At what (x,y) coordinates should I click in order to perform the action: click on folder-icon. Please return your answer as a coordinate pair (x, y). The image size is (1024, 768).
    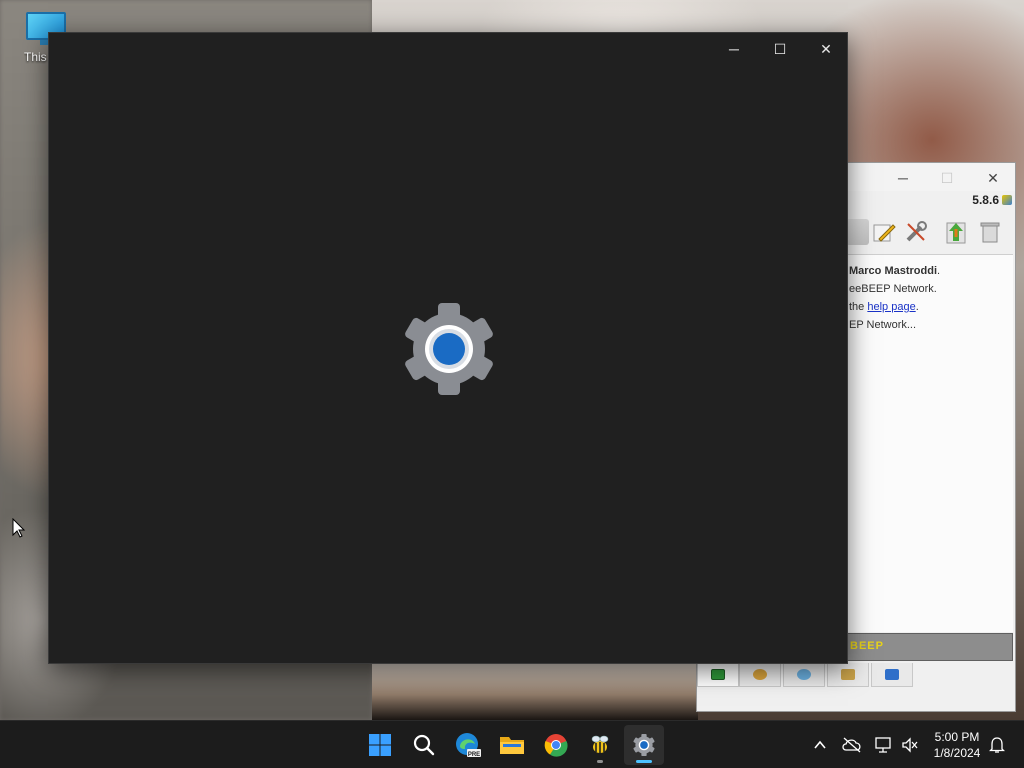
    Looking at the image, I should click on (512, 745).